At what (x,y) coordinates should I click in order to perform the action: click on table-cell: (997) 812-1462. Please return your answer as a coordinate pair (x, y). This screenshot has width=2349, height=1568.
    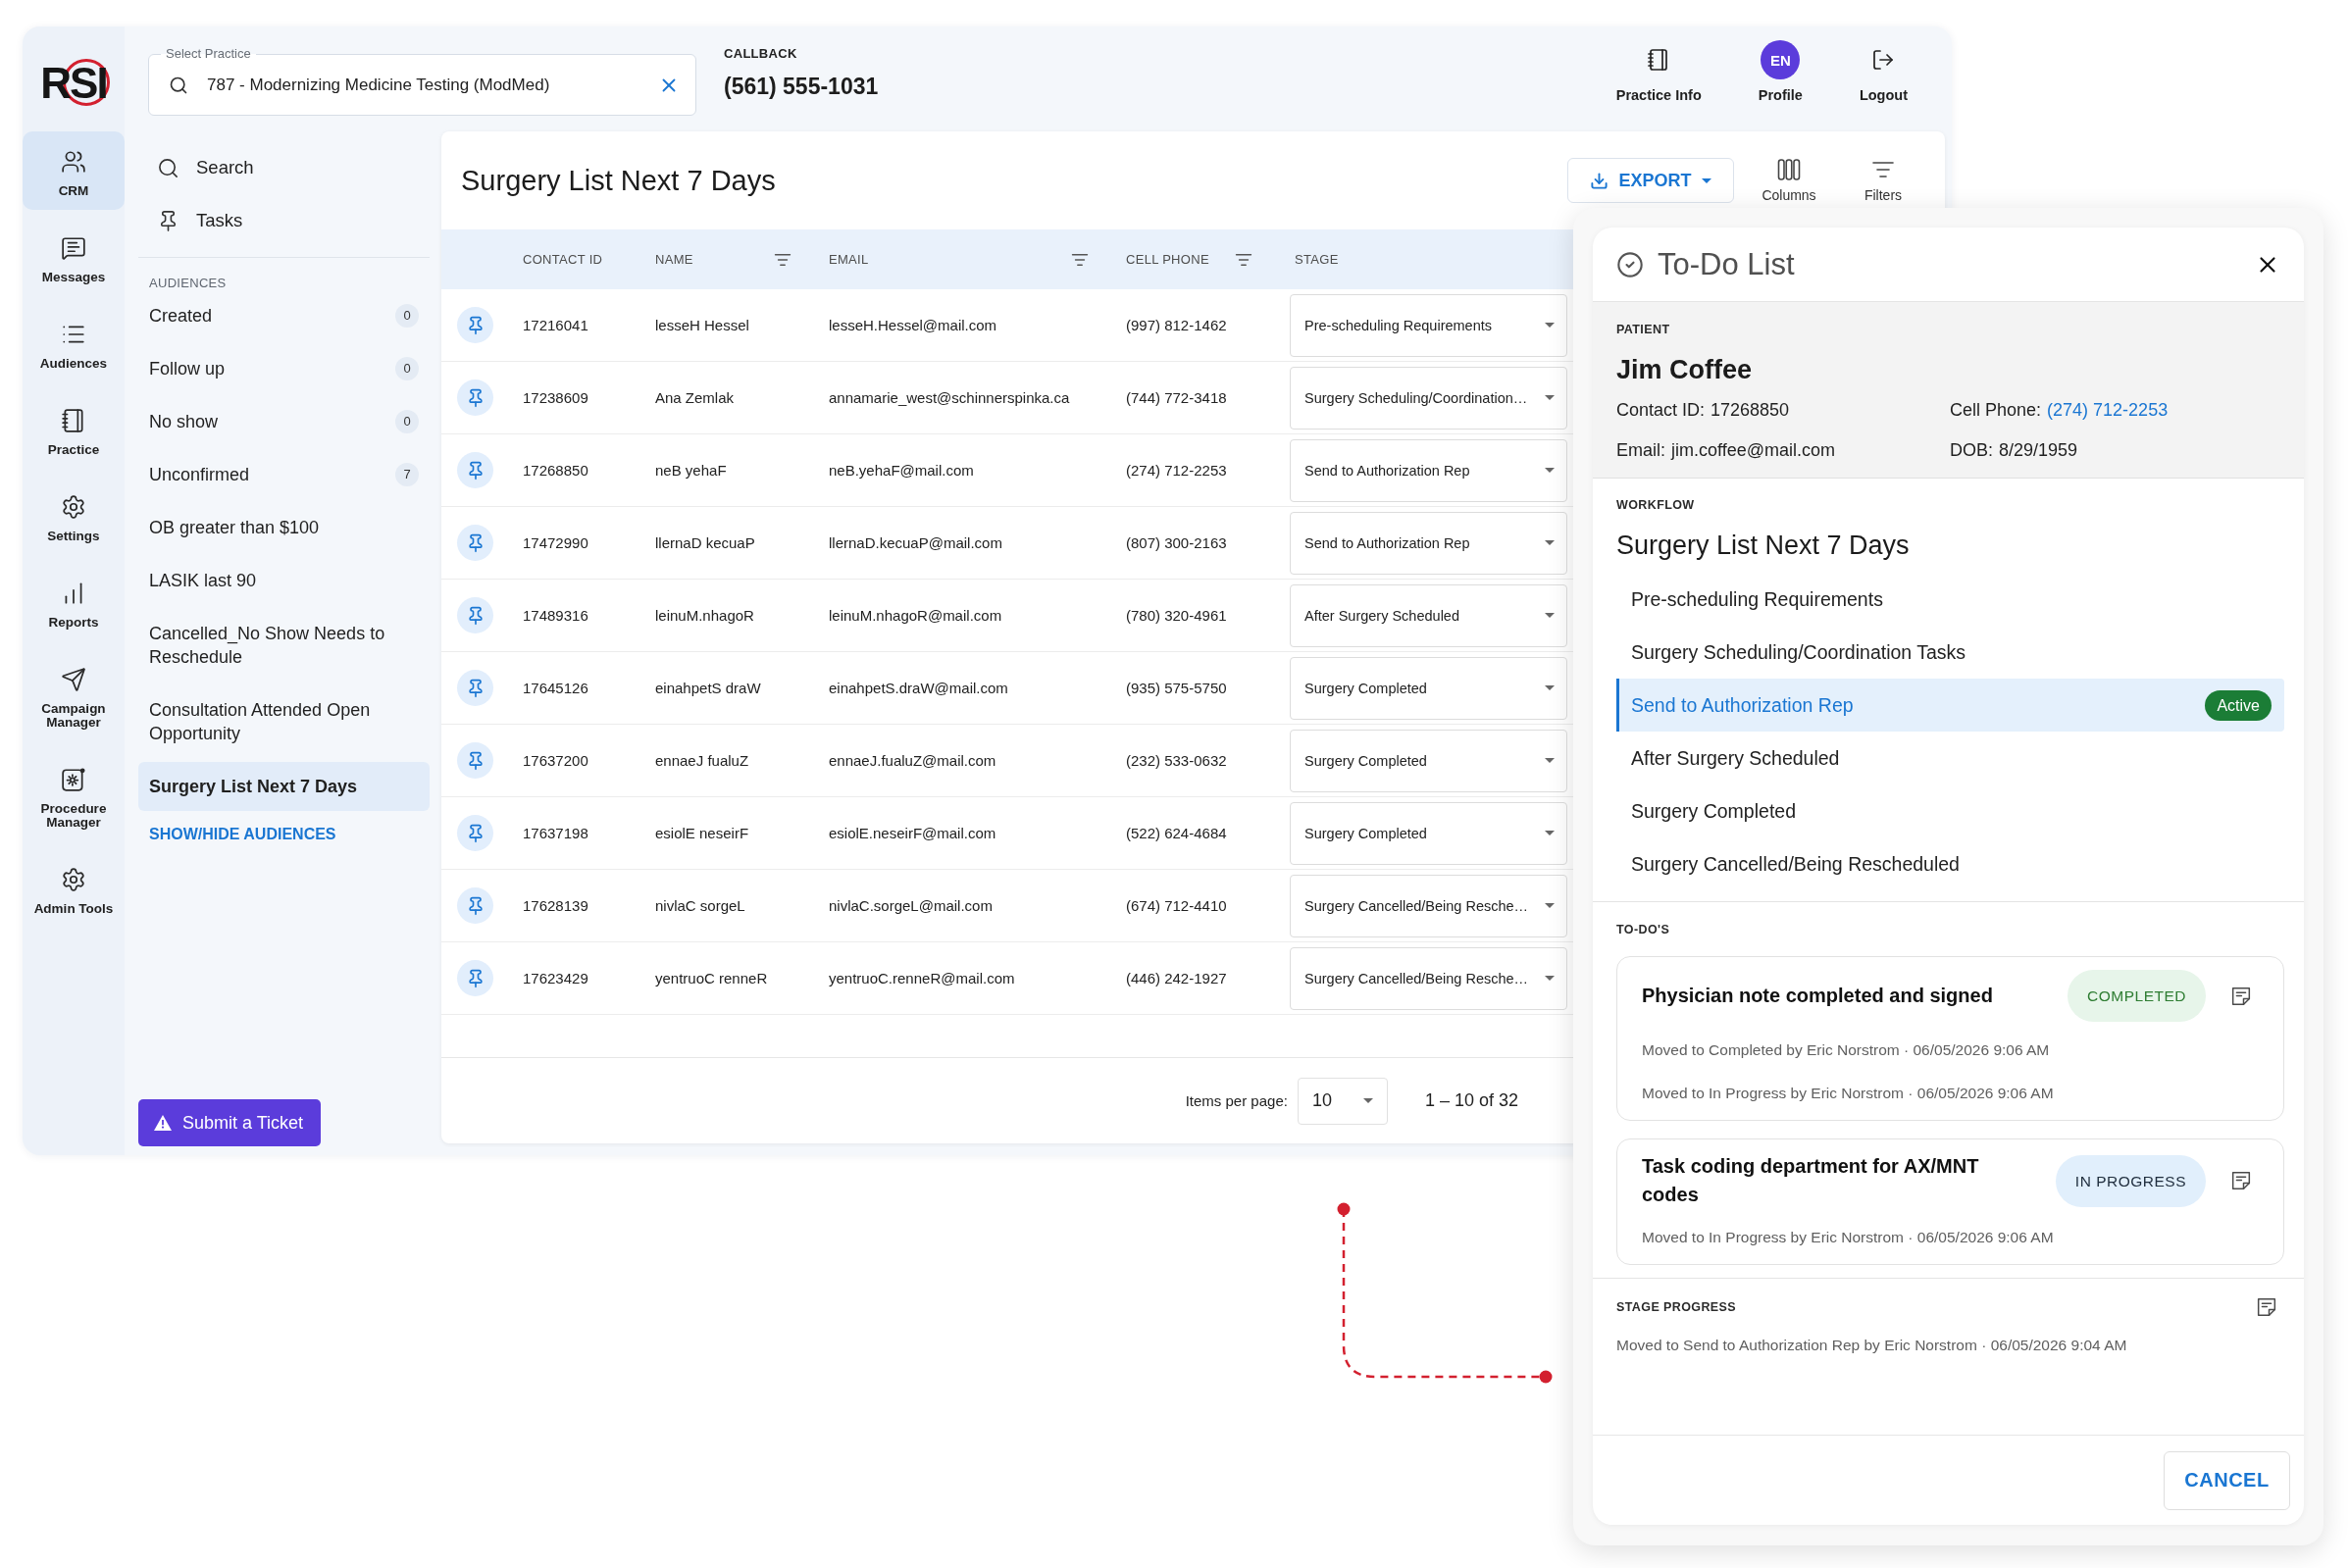
    Looking at the image, I should click on (1176, 325).